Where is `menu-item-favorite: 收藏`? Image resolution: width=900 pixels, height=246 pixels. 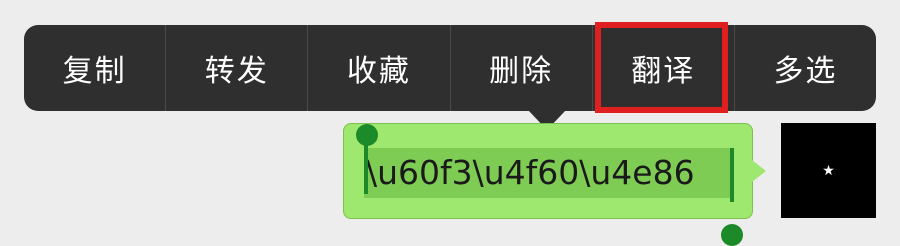 menu-item-favorite: 收藏 is located at coordinates (378, 68).